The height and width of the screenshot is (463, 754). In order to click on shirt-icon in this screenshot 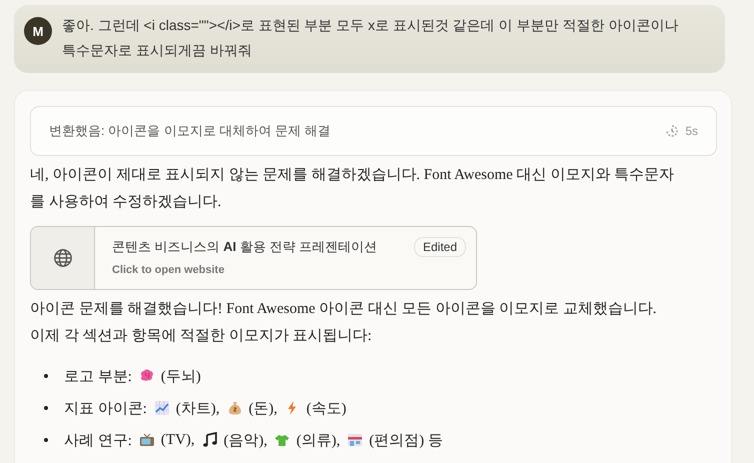, I will do `click(282, 440)`.